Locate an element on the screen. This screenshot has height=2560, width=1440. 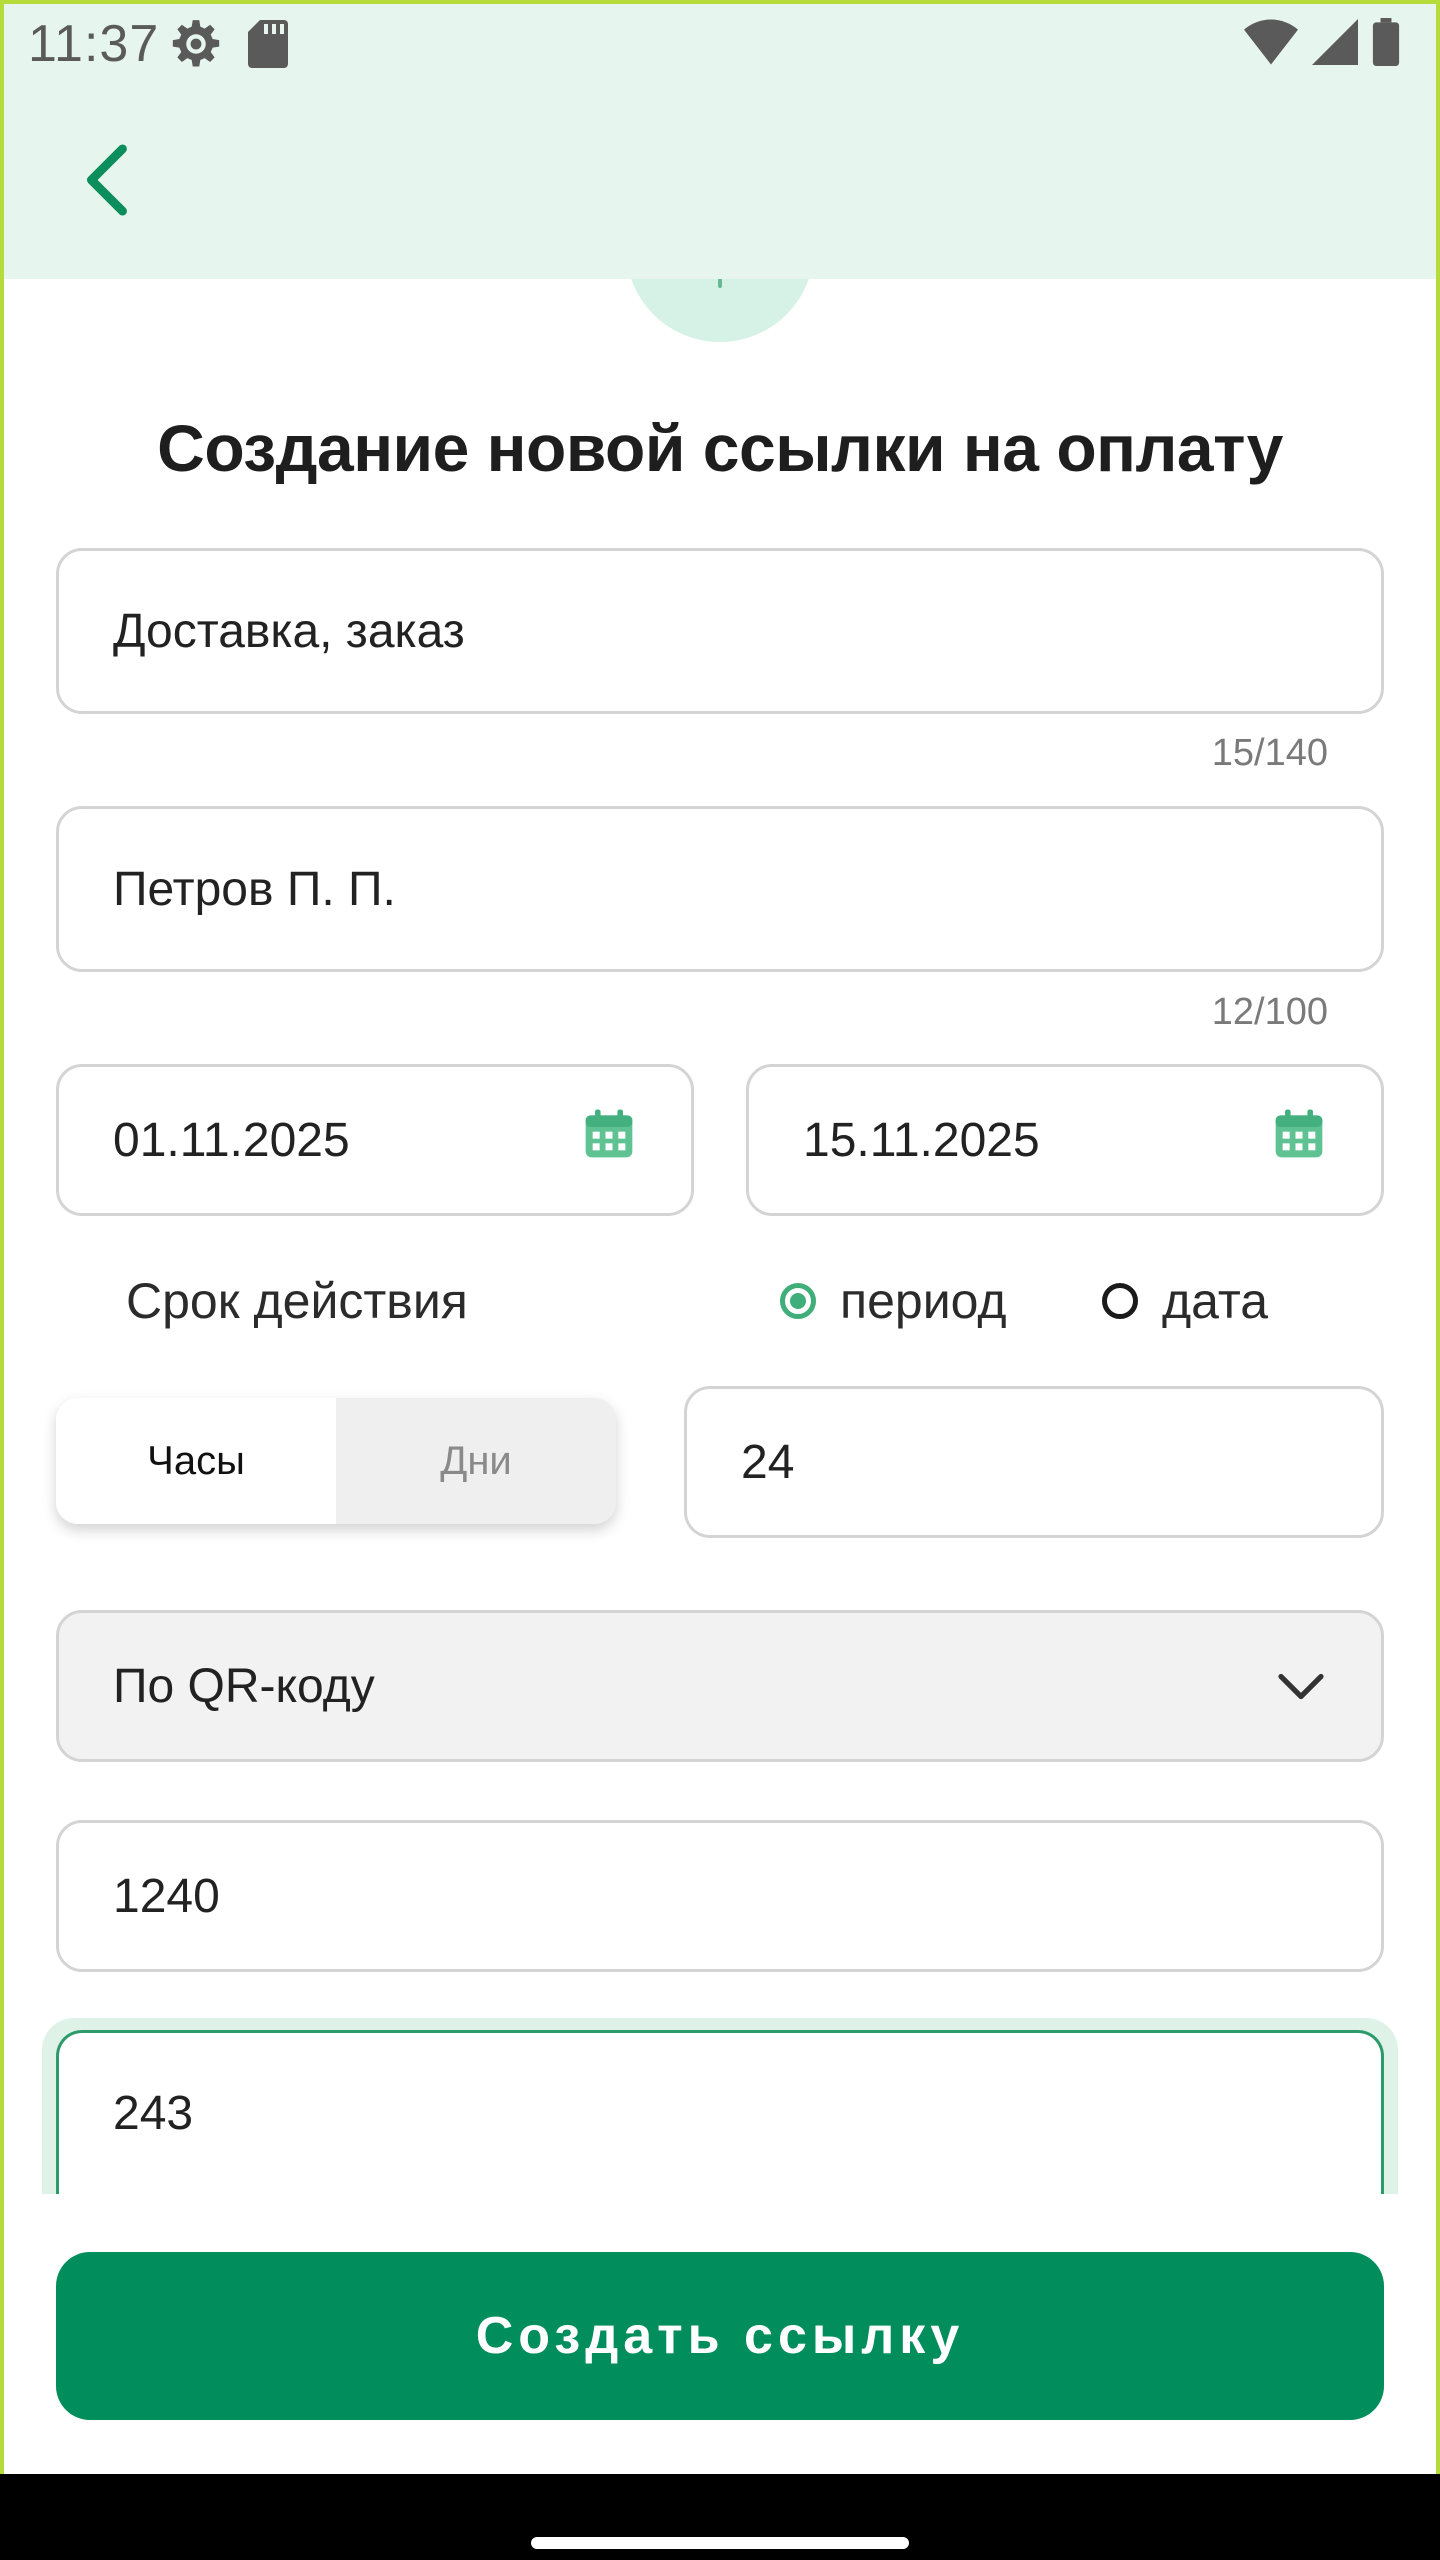
unit-toggle: Часы Дни is located at coordinates (336, 1461).